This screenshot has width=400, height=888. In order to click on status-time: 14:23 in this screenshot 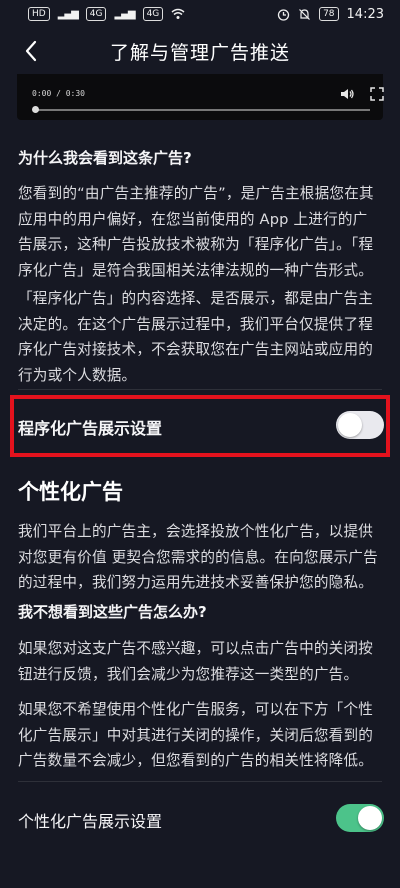, I will do `click(365, 14)`.